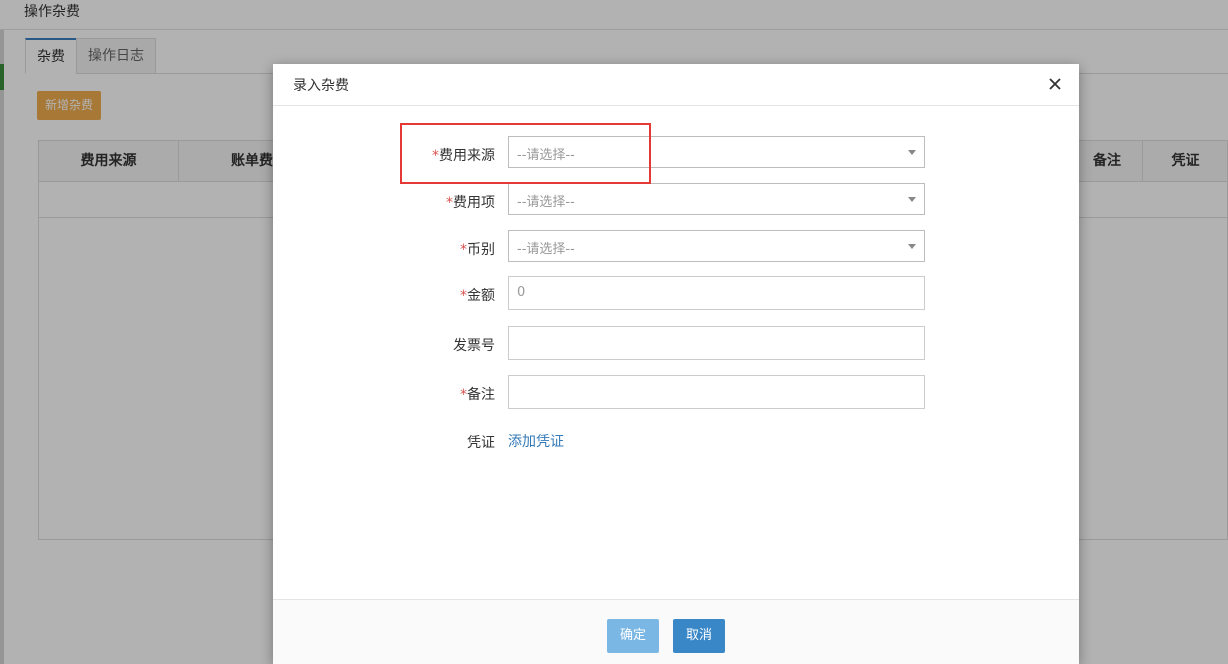  What do you see at coordinates (699, 636) in the screenshot?
I see `cancel-button: 取消` at bounding box center [699, 636].